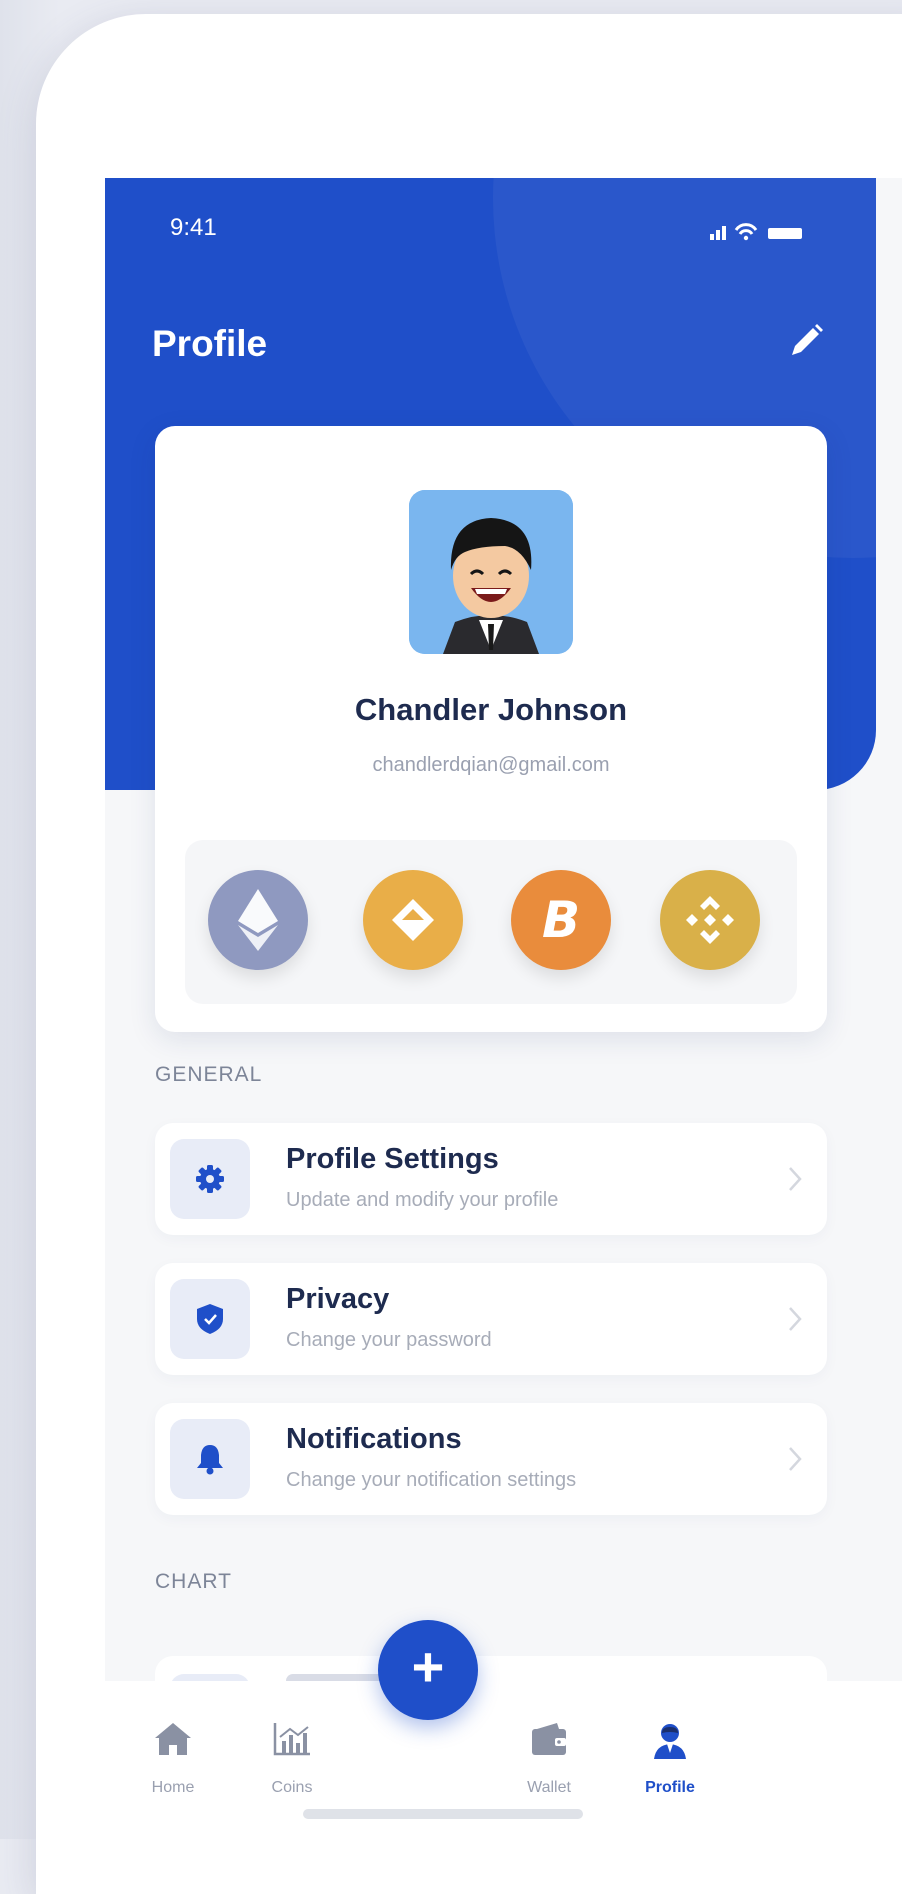 The width and height of the screenshot is (902, 1894). Describe the element at coordinates (291, 1739) in the screenshot. I see `chart-icon` at that location.